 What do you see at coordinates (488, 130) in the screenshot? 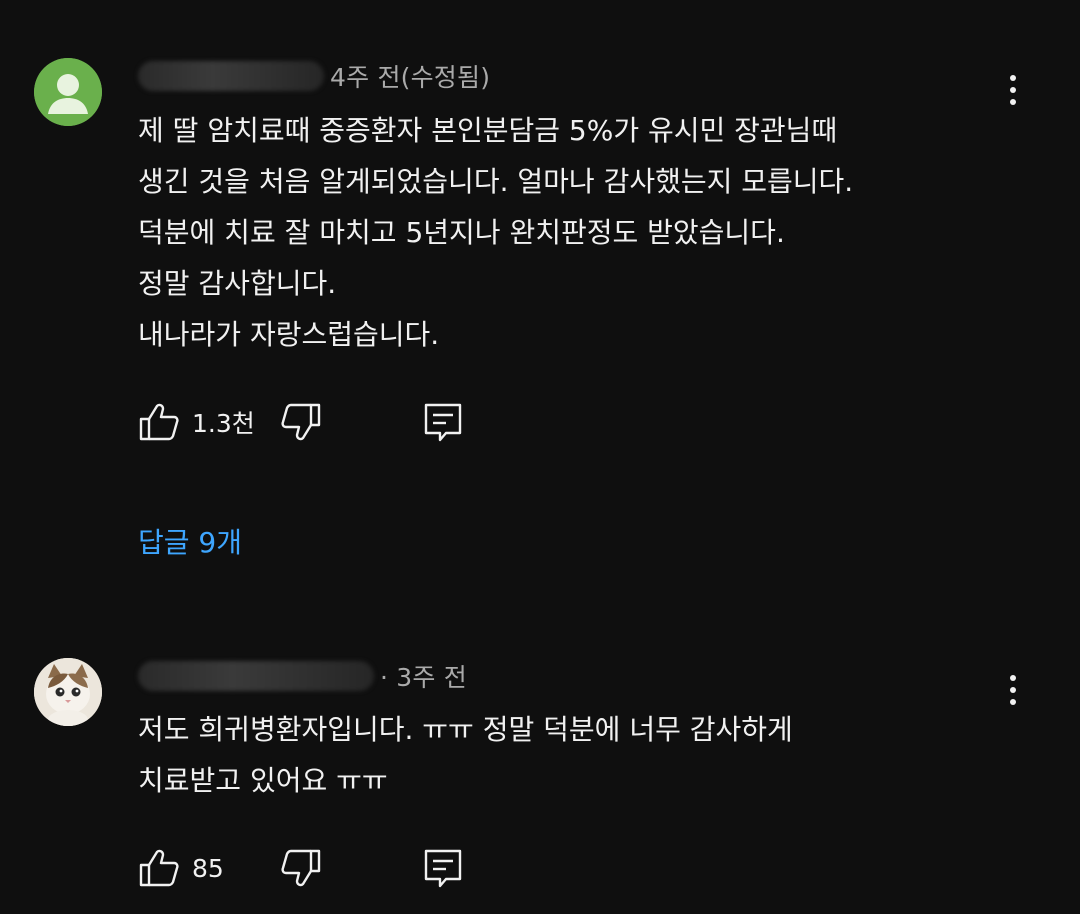
I see `comment-line: 제 딸 암치료때 중증환자 본인분담금 5%가 유시민 장관님때` at bounding box center [488, 130].